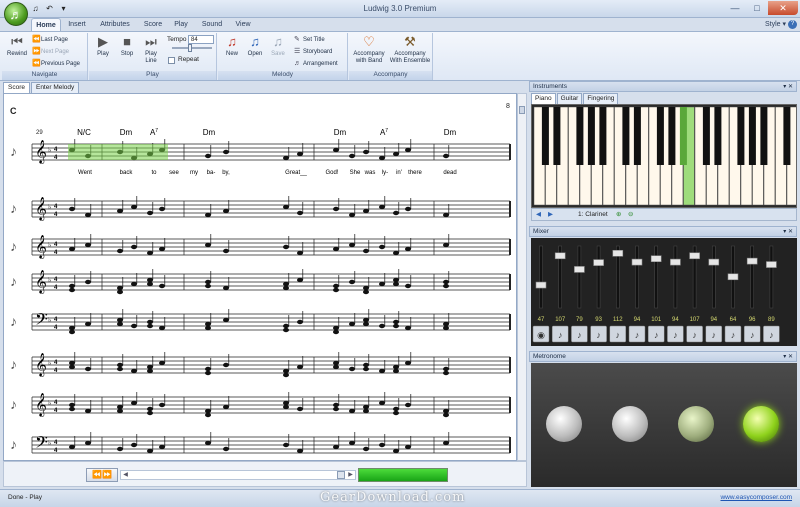 This screenshot has width=800, height=507. I want to click on mixer-channel: 93 ♪, so click(598, 294).